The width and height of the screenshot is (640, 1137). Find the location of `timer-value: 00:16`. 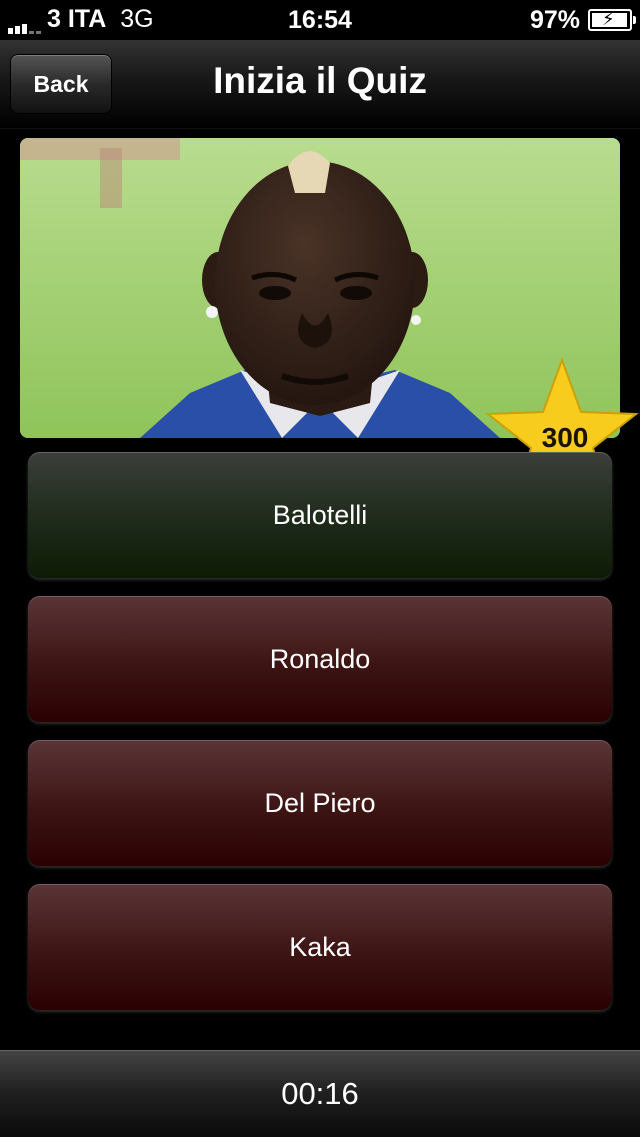

timer-value: 00:16 is located at coordinates (320, 1093).